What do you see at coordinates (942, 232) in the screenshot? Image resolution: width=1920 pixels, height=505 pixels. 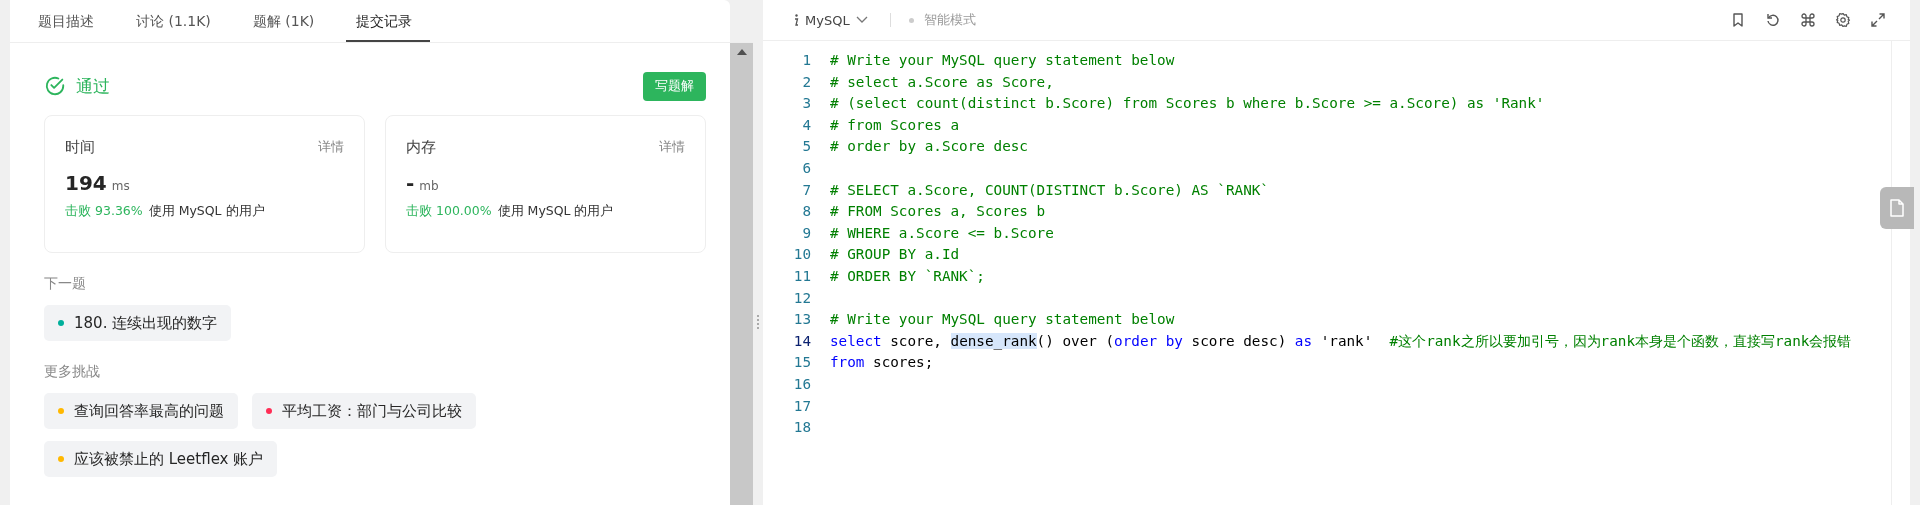 I see `code-comment: # WHERE a.Score <= b.Score` at bounding box center [942, 232].